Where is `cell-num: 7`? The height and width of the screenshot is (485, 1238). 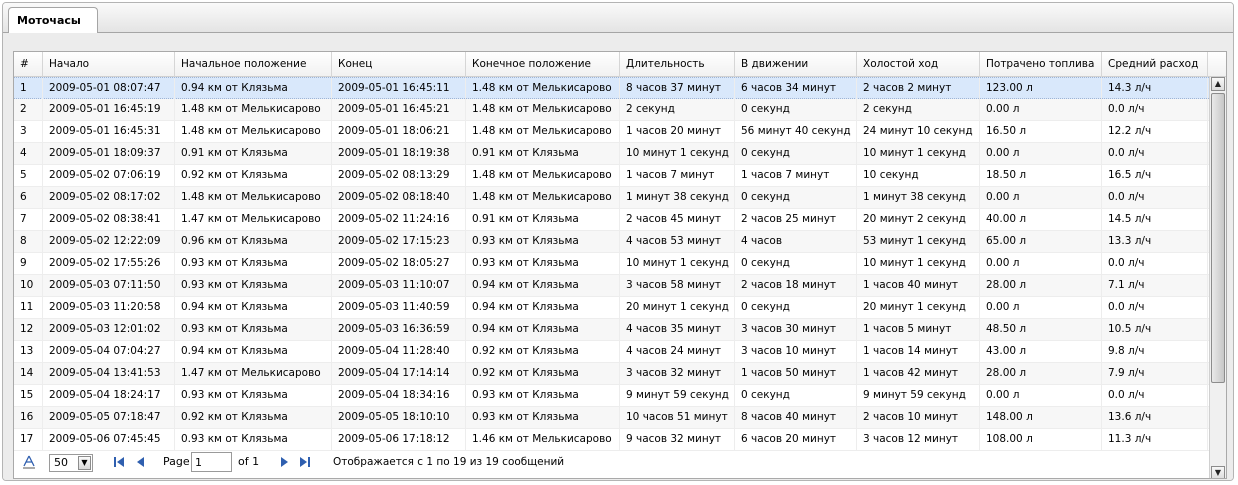 cell-num: 7 is located at coordinates (28, 219).